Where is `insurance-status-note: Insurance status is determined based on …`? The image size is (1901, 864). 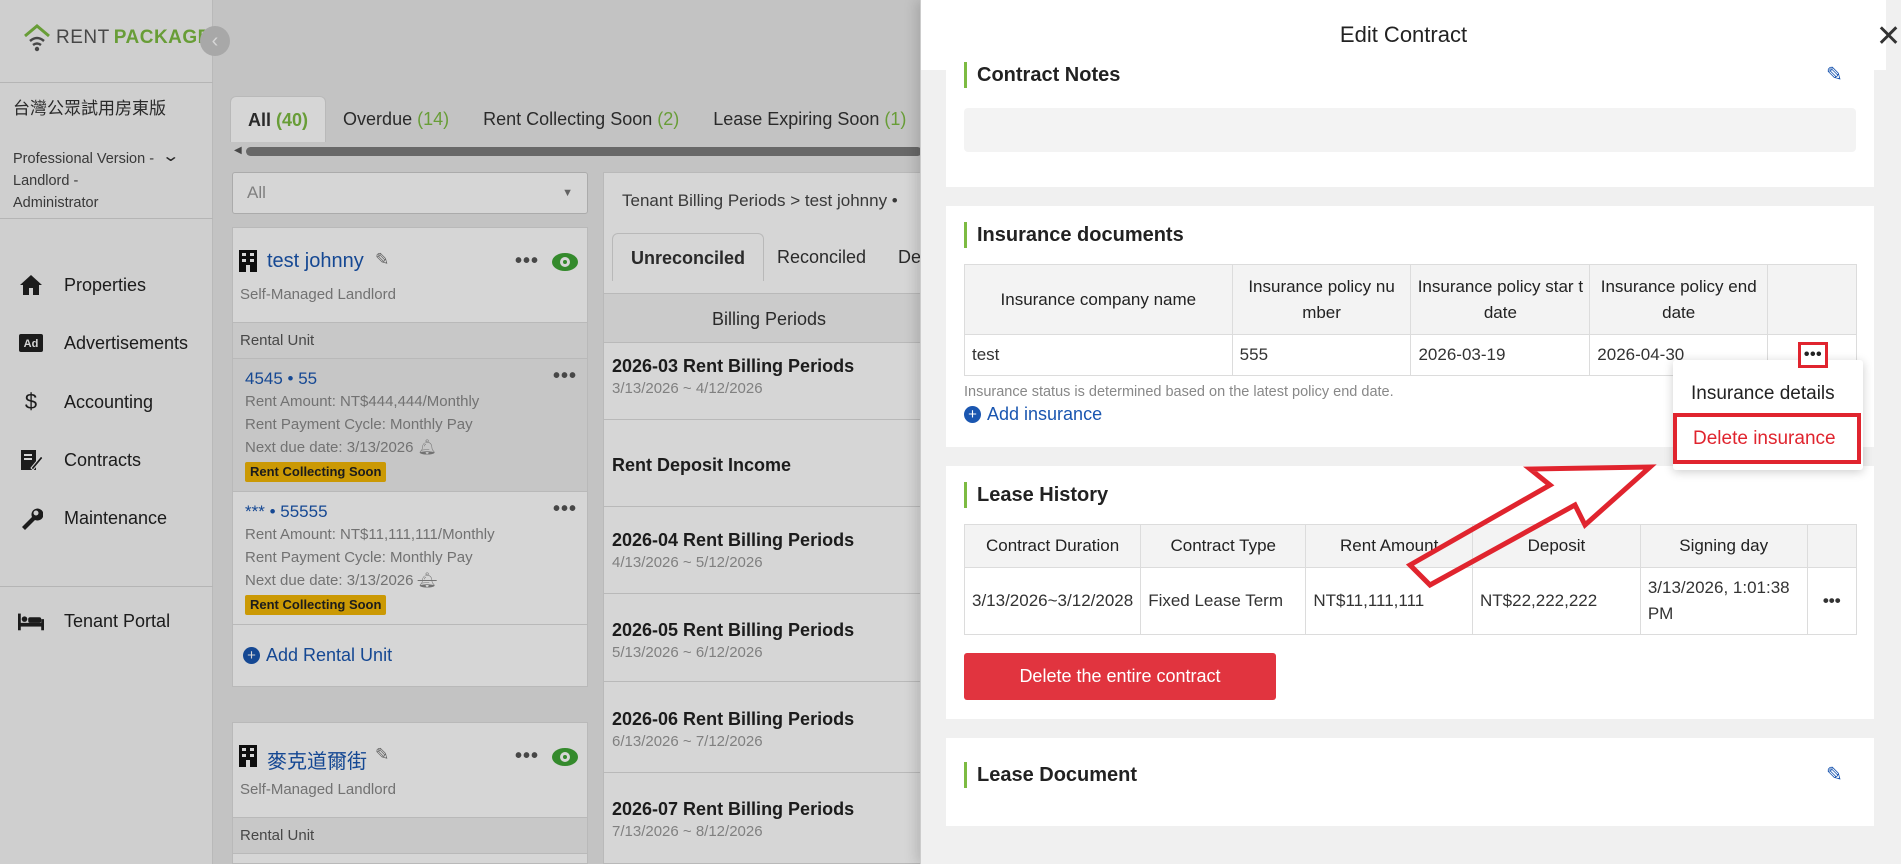
insurance-status-note: Insurance status is determined based on … is located at coordinates (1179, 392).